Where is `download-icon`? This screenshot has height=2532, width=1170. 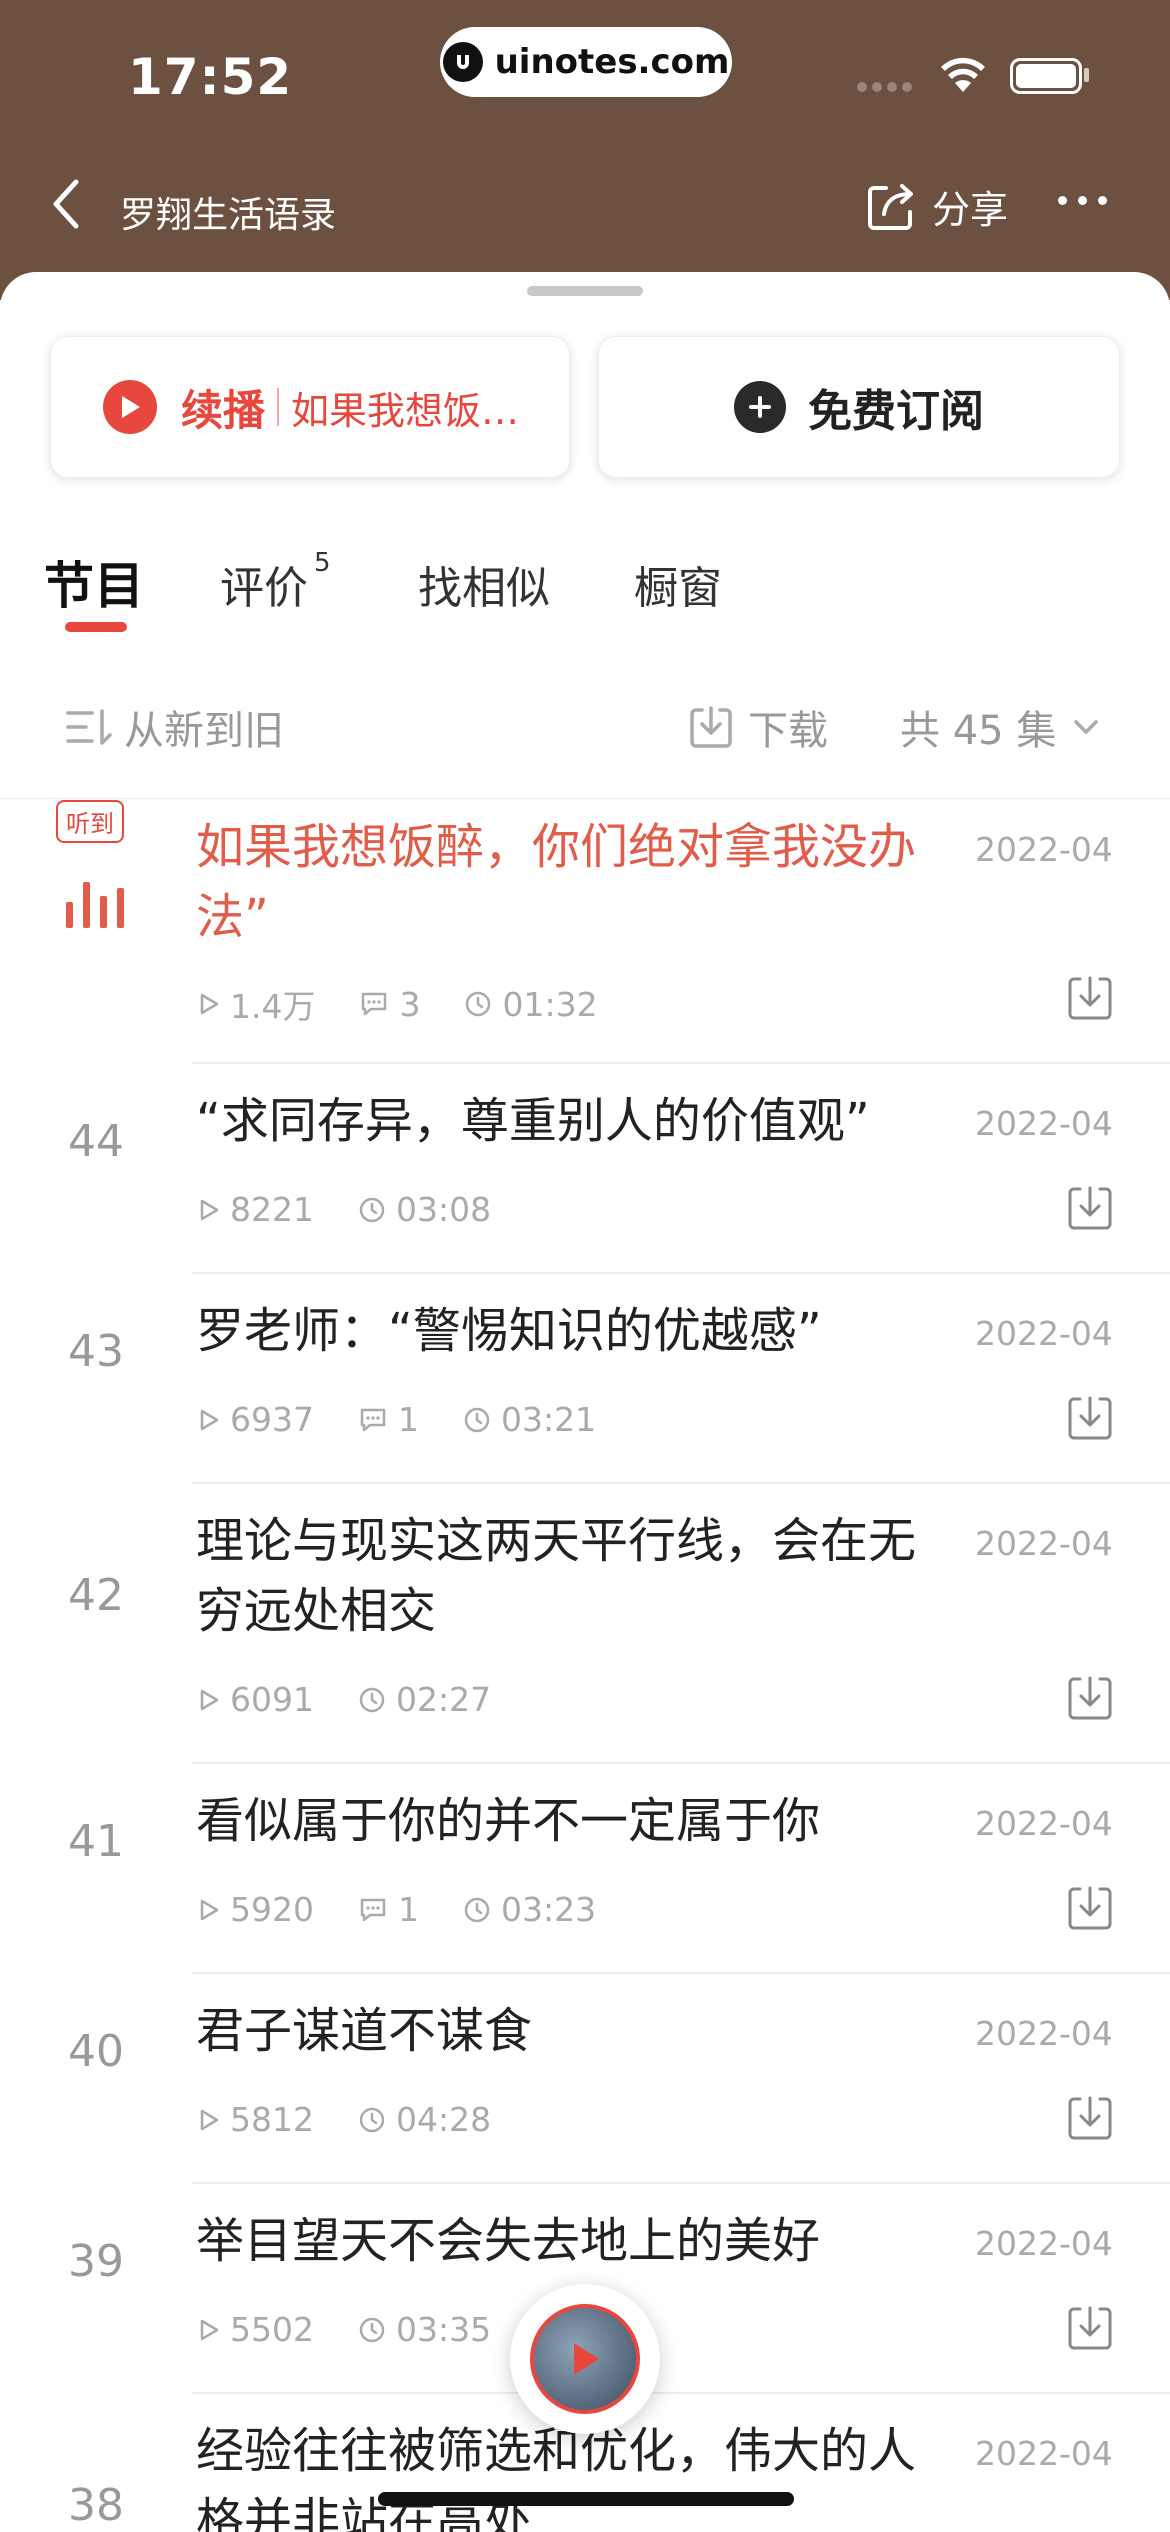 download-icon is located at coordinates (711, 727).